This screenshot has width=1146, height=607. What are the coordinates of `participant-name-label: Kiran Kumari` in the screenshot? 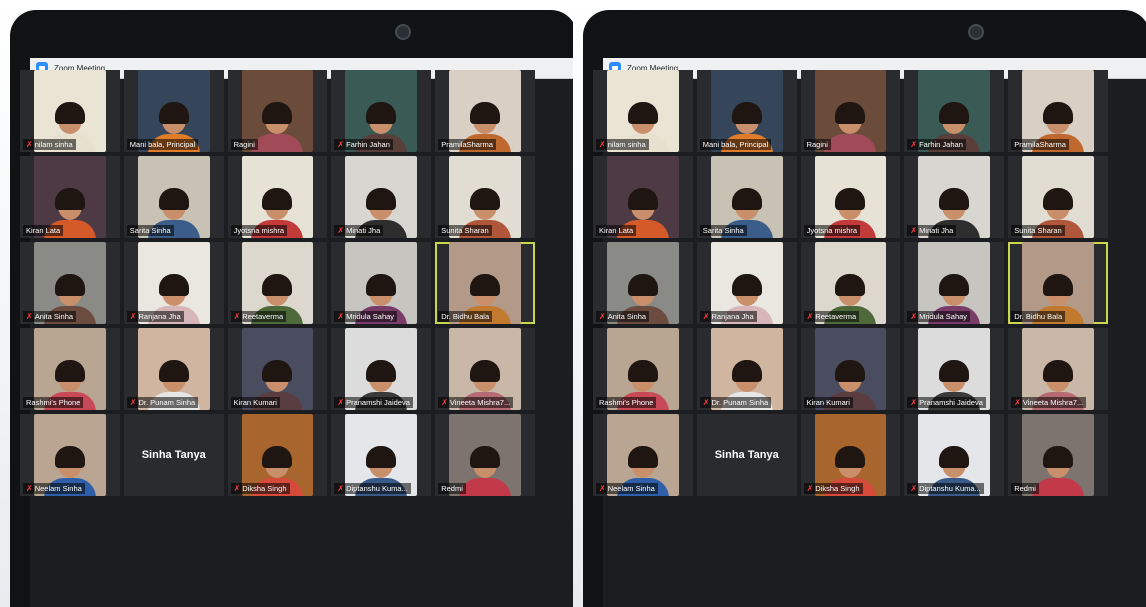 It's located at (828, 402).